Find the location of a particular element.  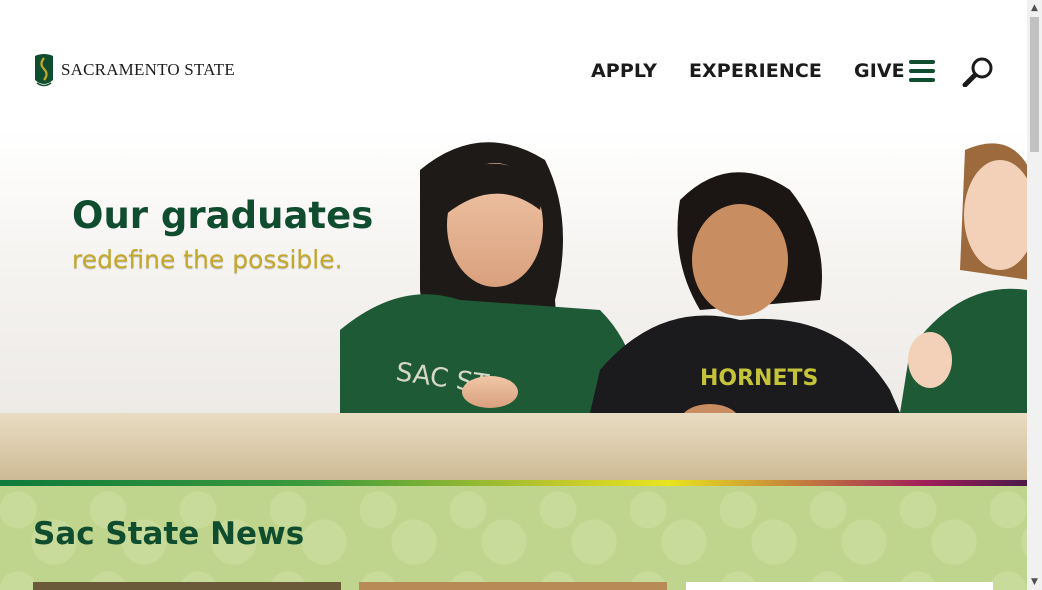

hero-wall is located at coordinates (513, 446).